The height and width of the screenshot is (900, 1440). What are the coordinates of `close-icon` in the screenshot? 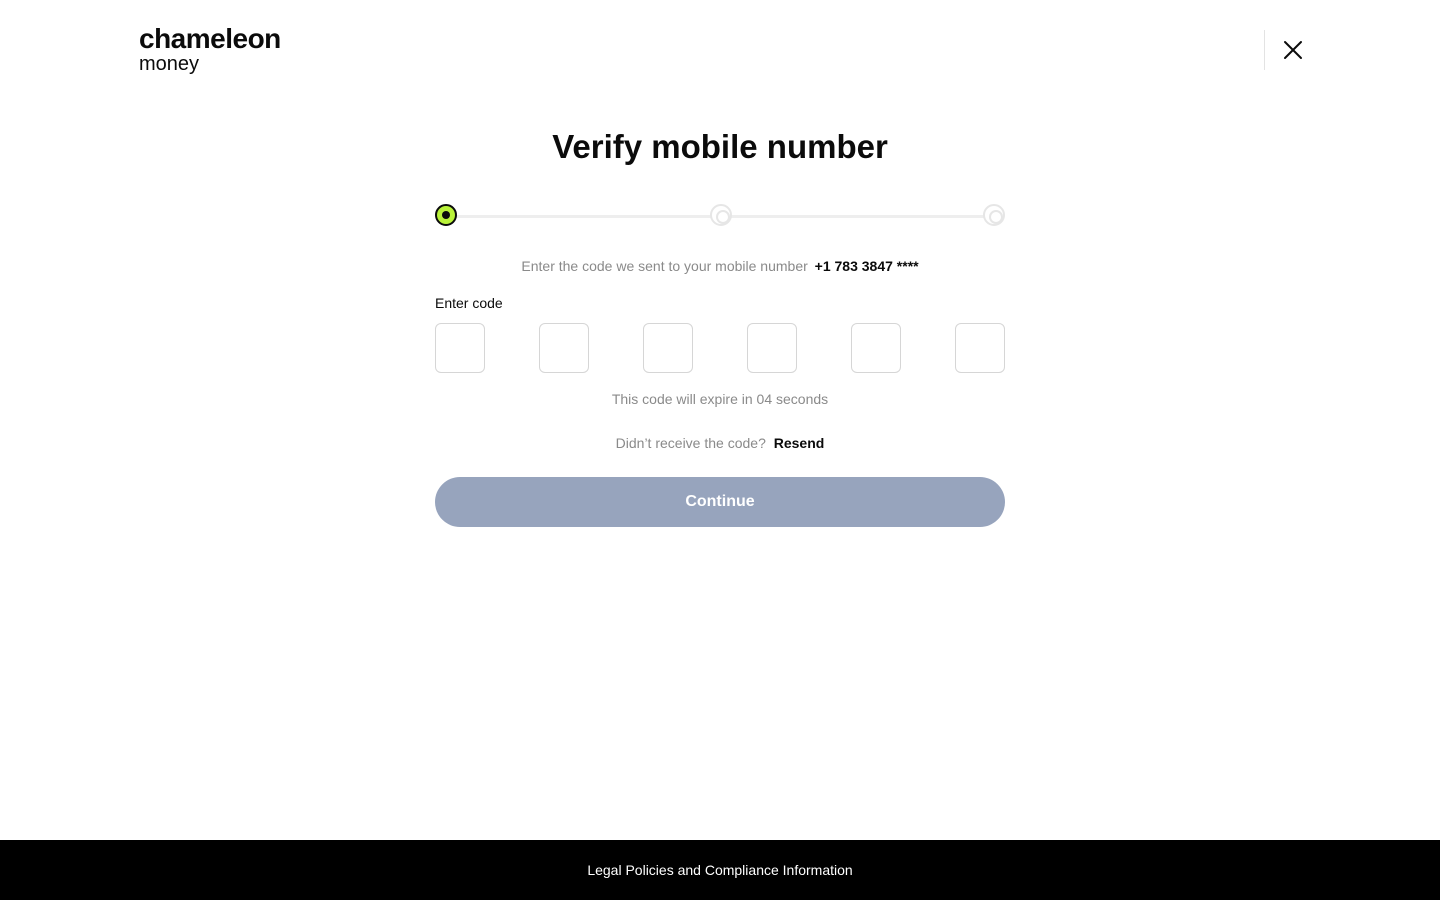 It's located at (1293, 50).